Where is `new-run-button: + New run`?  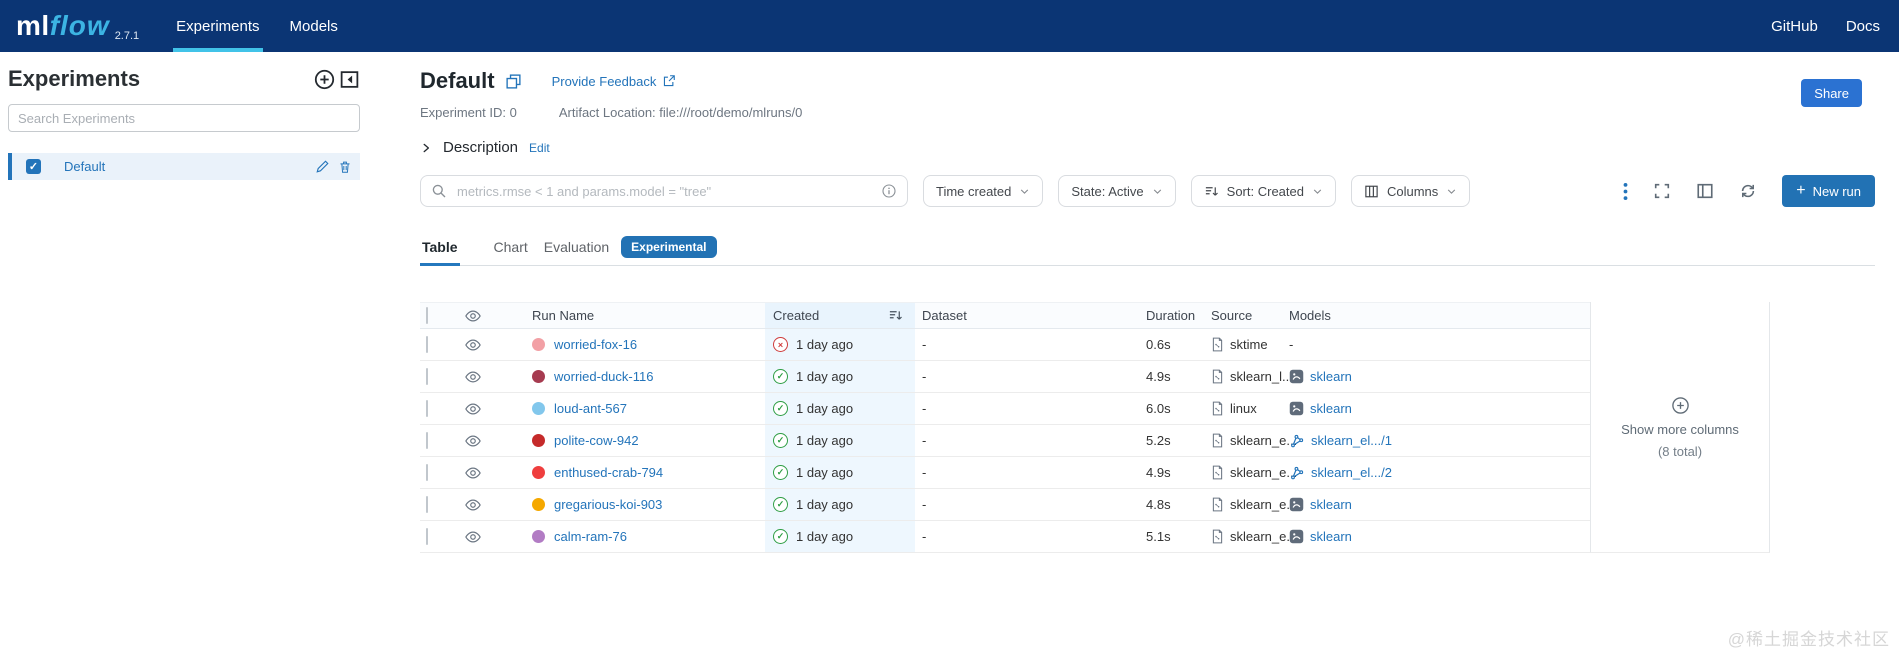 new-run-button: + New run is located at coordinates (1828, 191).